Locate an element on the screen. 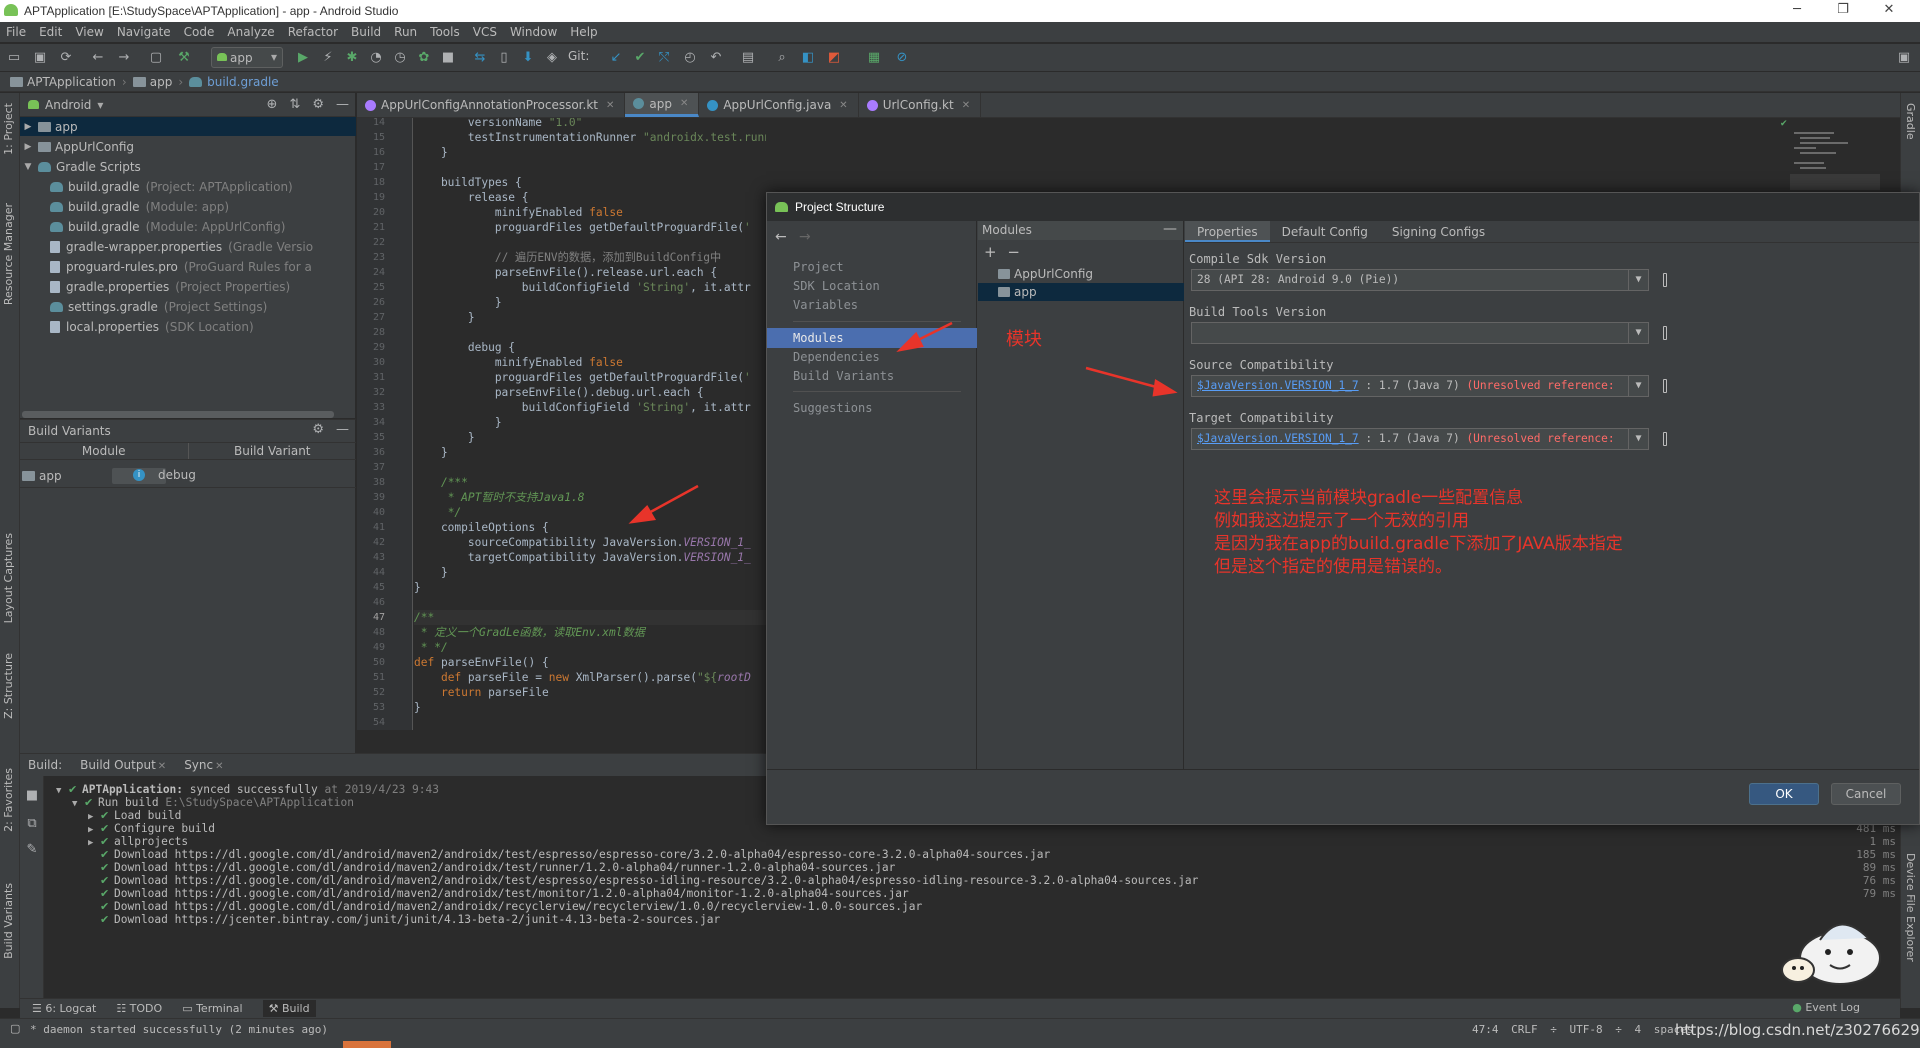 The height and width of the screenshot is (1048, 1920). pin-icon: ✎ is located at coordinates (32, 850).